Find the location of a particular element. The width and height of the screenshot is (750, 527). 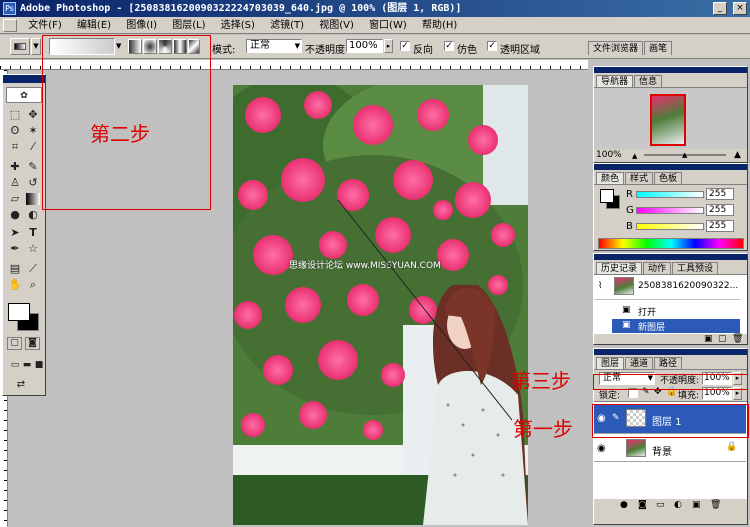

navigator-zoom-value: 100% is located at coordinates (609, 155).